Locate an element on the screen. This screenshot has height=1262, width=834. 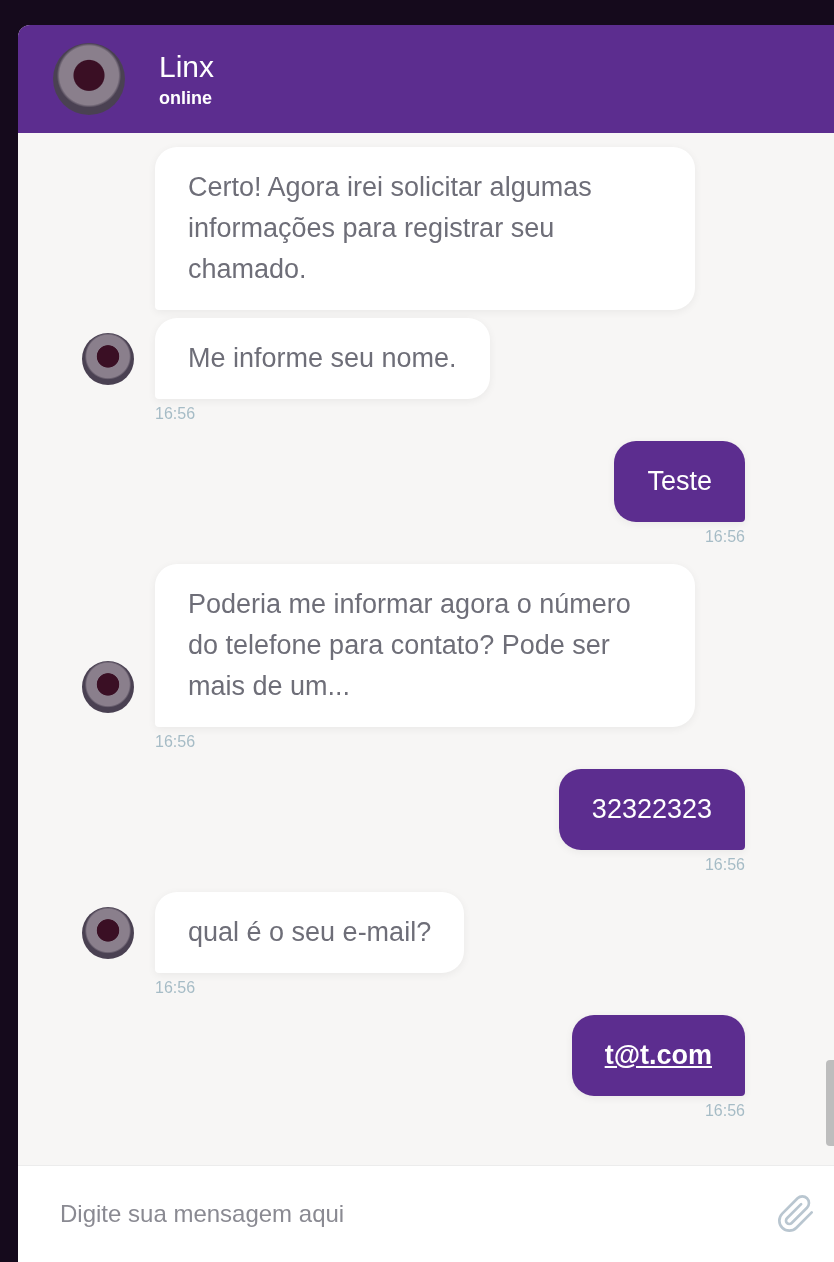
contact-name: Linx is located at coordinates (187, 66).